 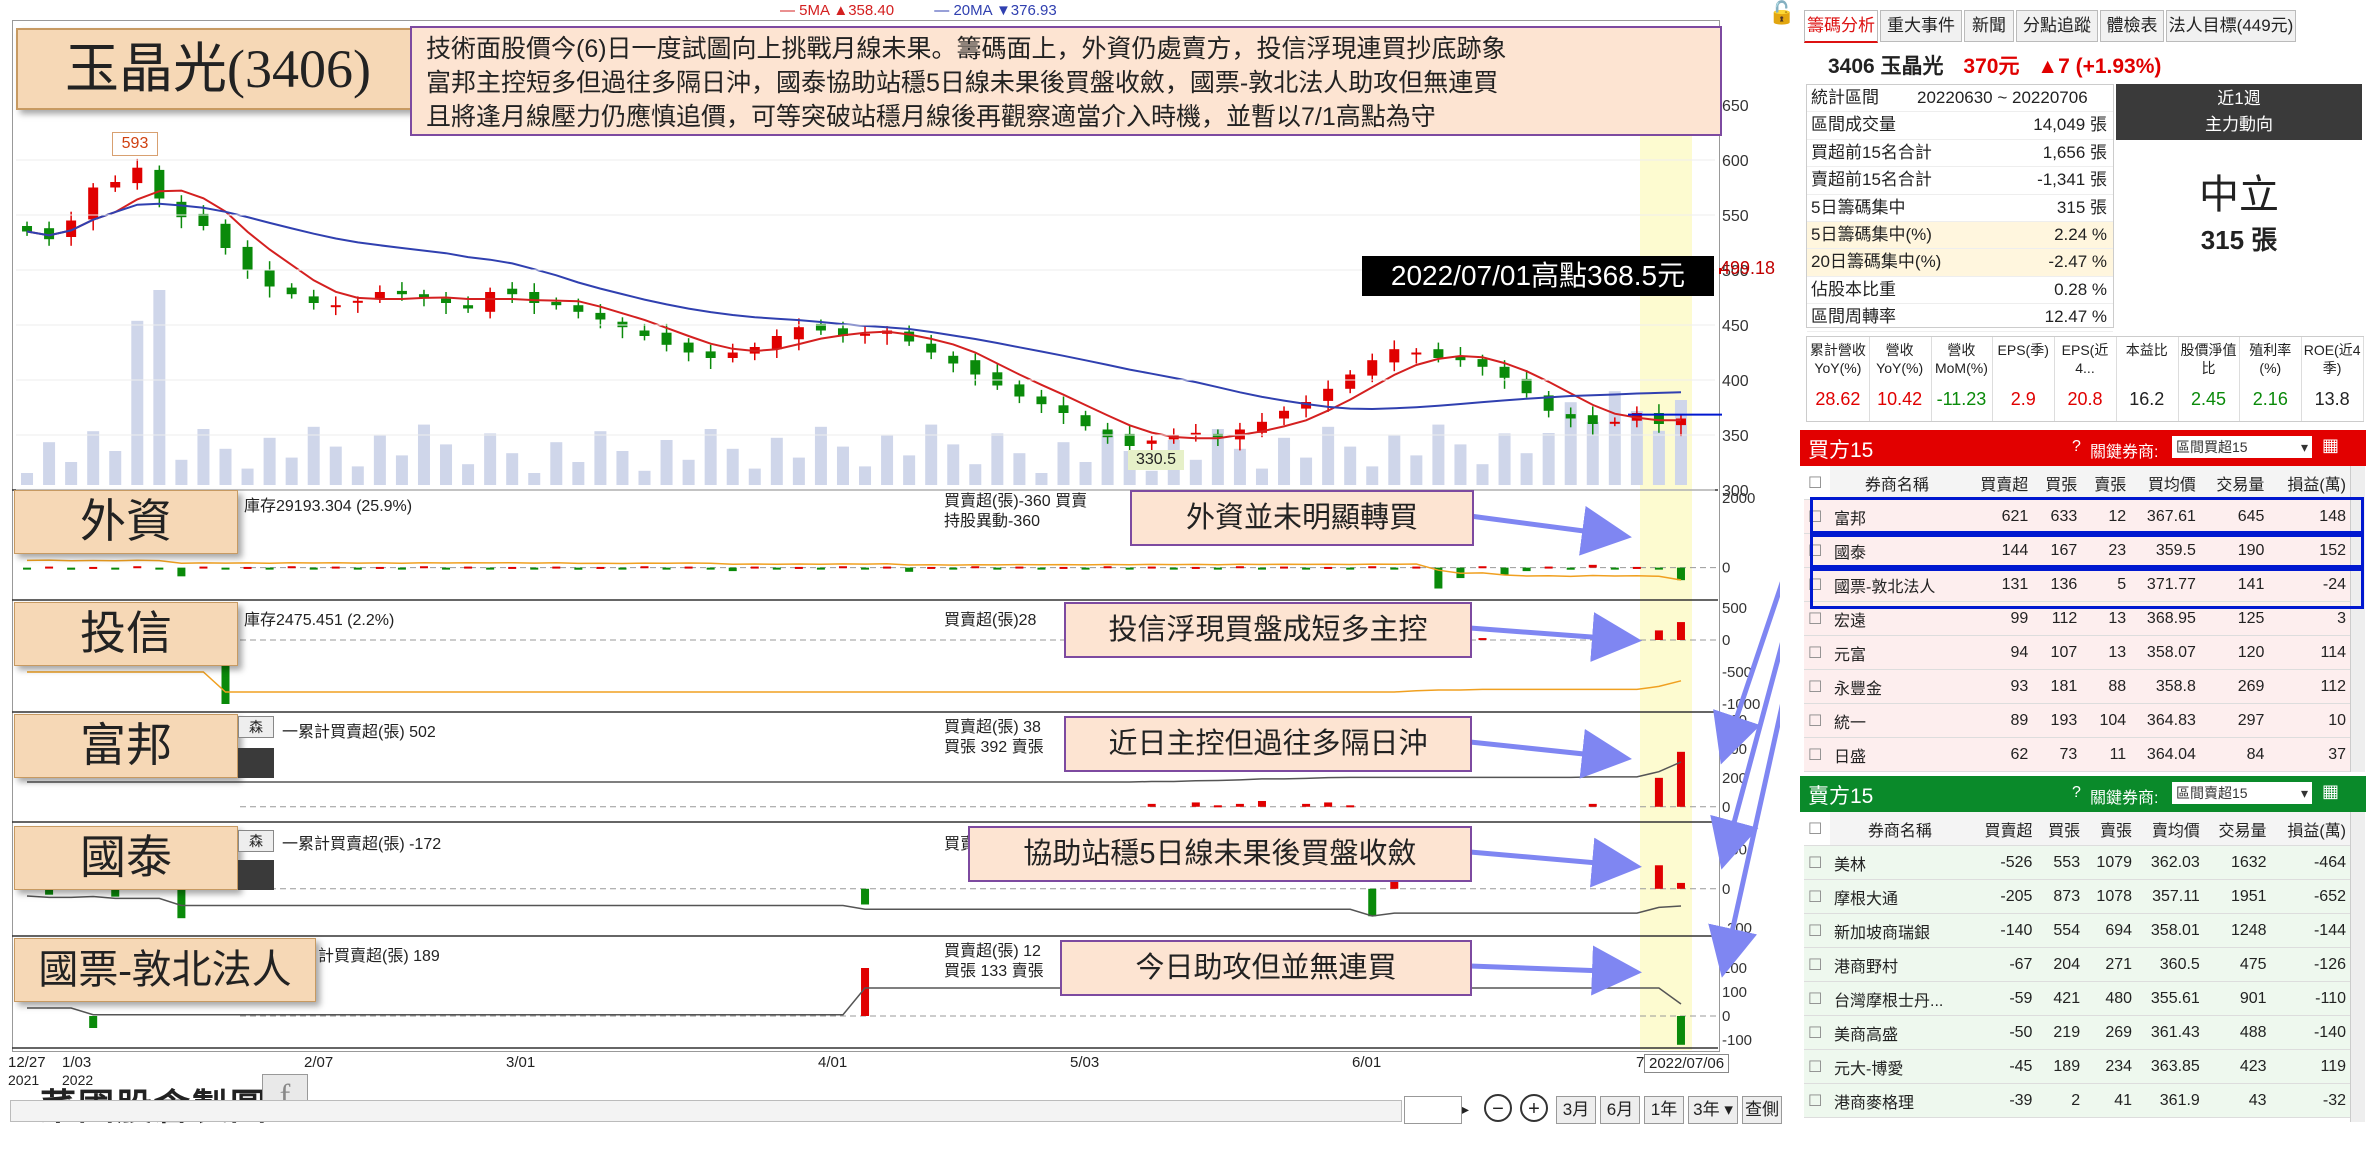 What do you see at coordinates (2209, 399) in the screenshot?
I see `metric-value: 2.45` at bounding box center [2209, 399].